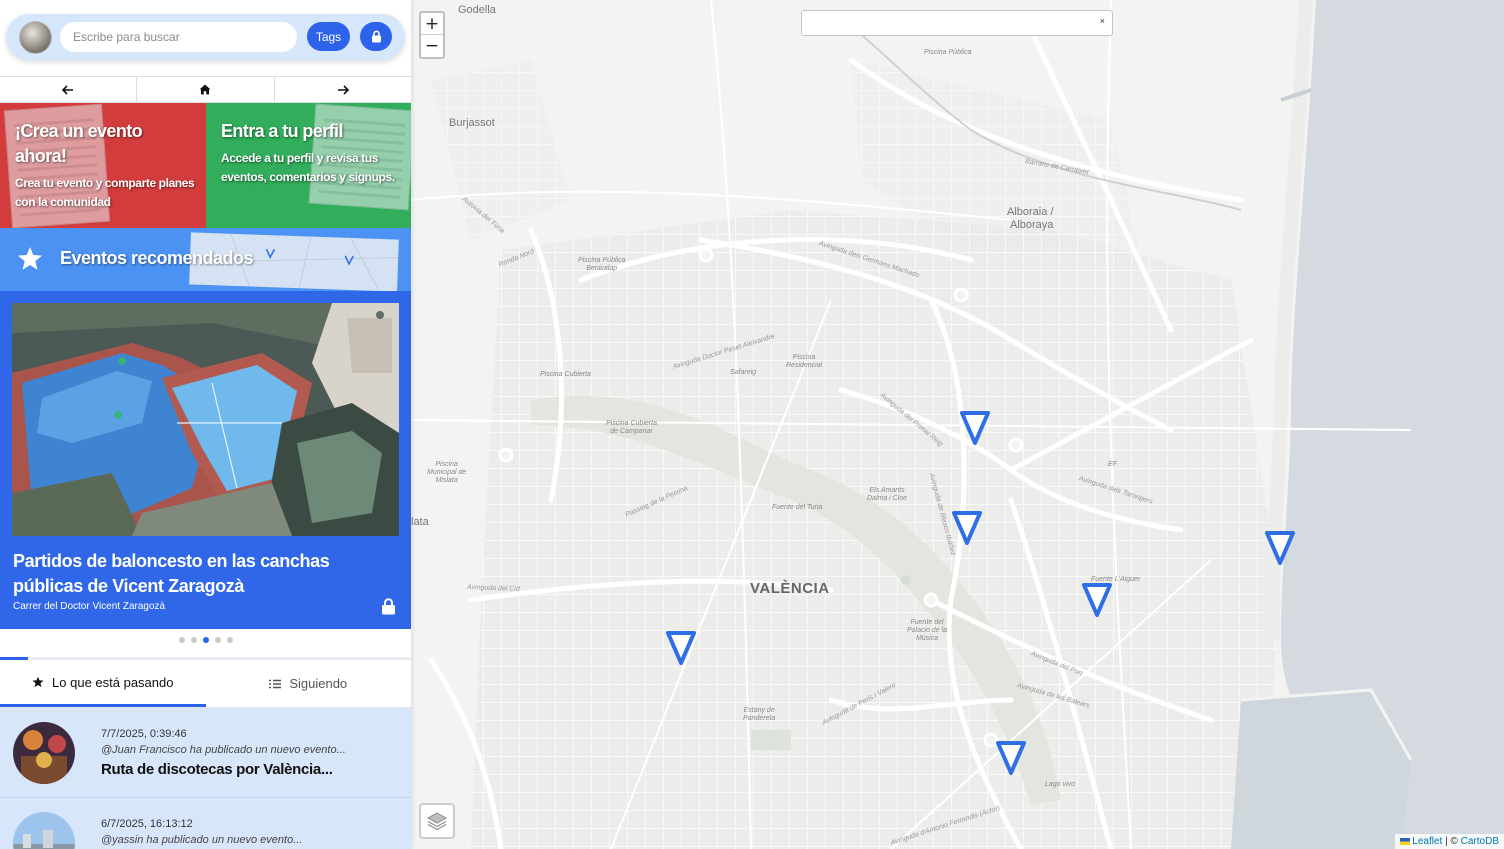  What do you see at coordinates (887, 494) in the screenshot?
I see `label-els-amants: Els Amants Dalma i Cloe` at bounding box center [887, 494].